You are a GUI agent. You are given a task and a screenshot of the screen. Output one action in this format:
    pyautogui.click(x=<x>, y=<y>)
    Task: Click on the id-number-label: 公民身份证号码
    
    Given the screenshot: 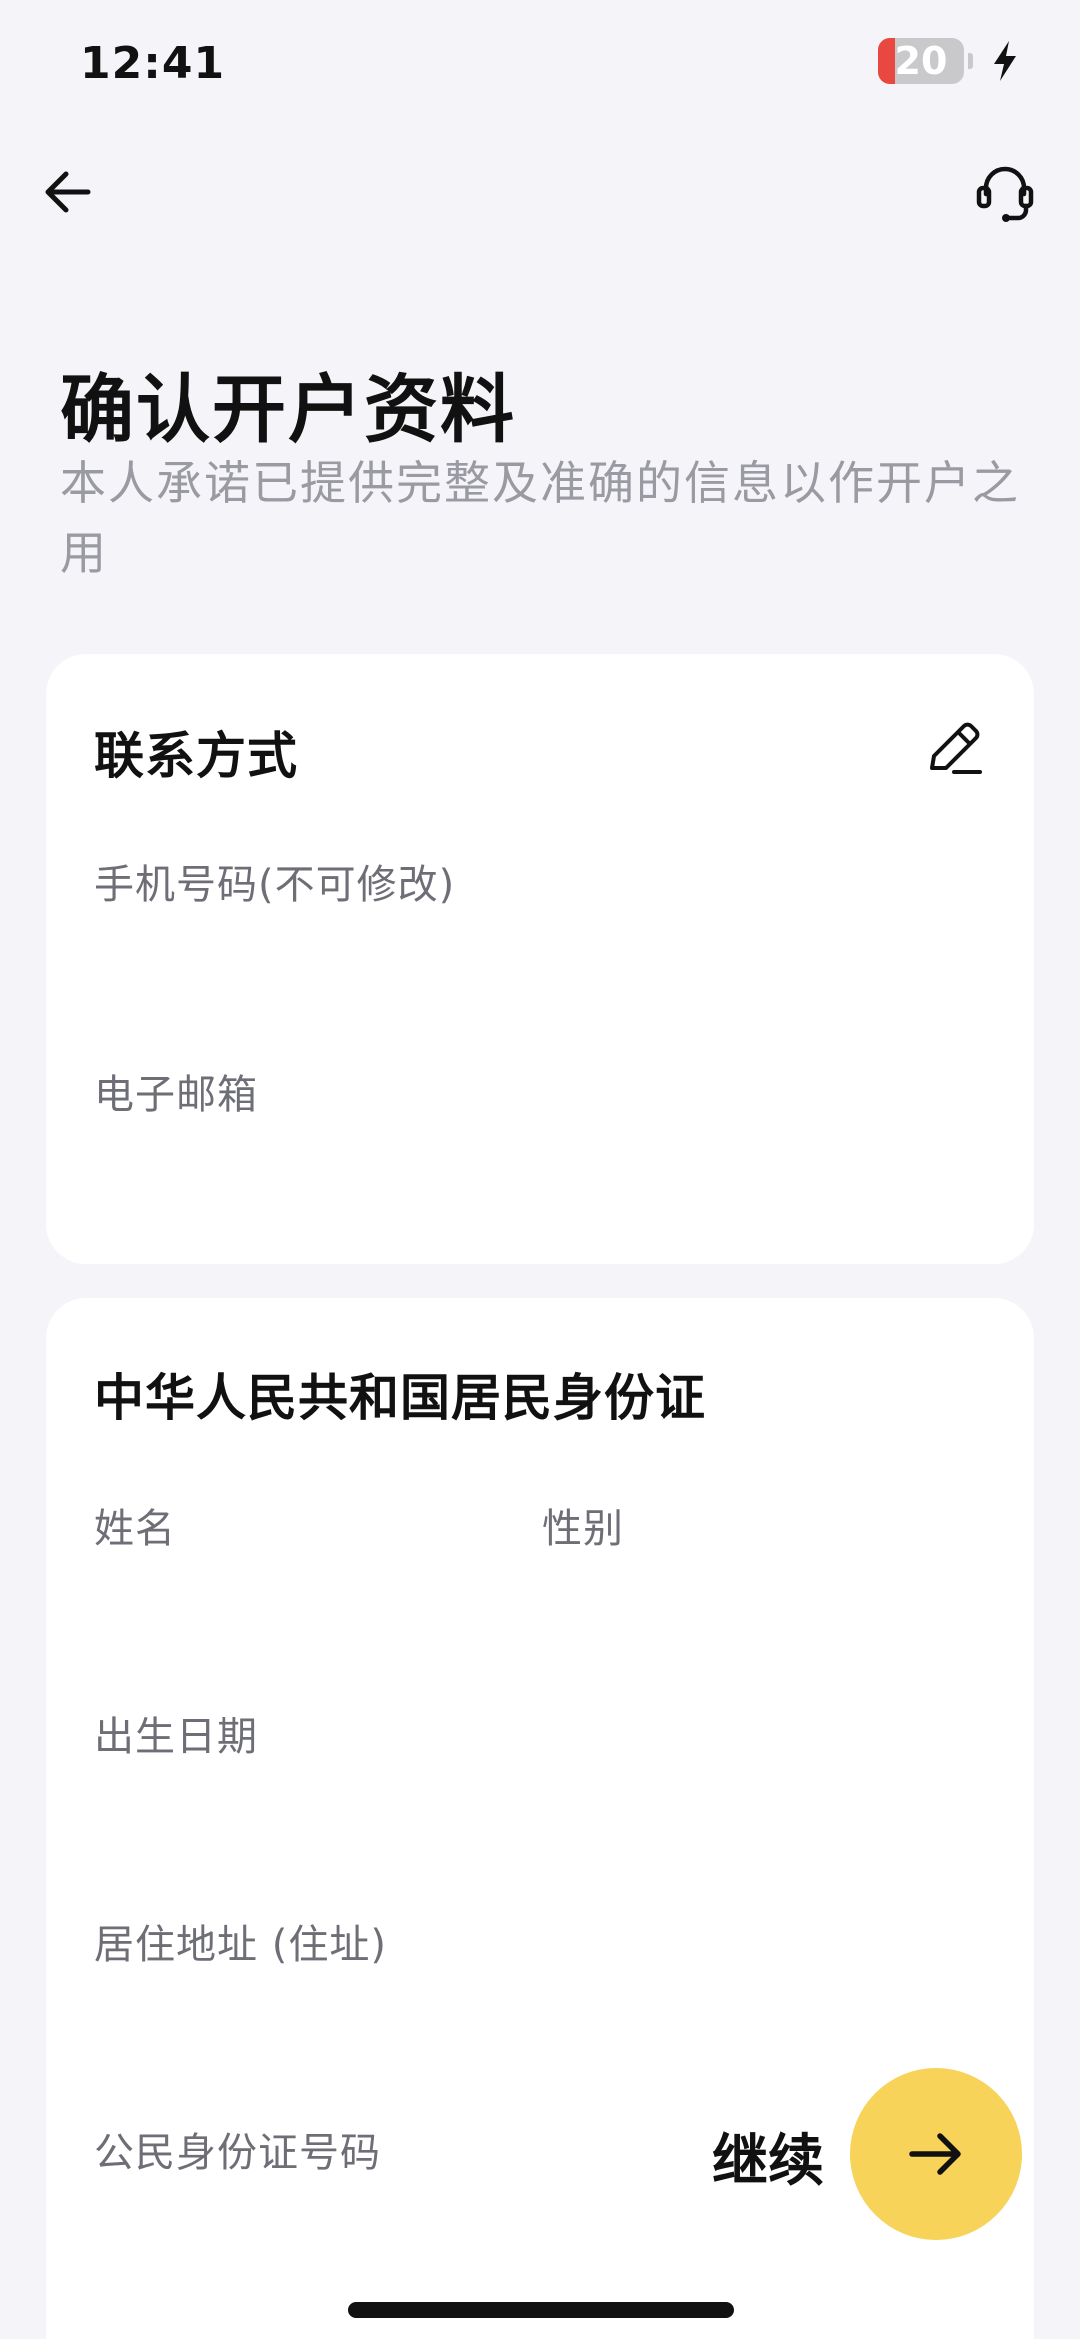 What is the action you would take?
    pyautogui.click(x=237, y=2153)
    